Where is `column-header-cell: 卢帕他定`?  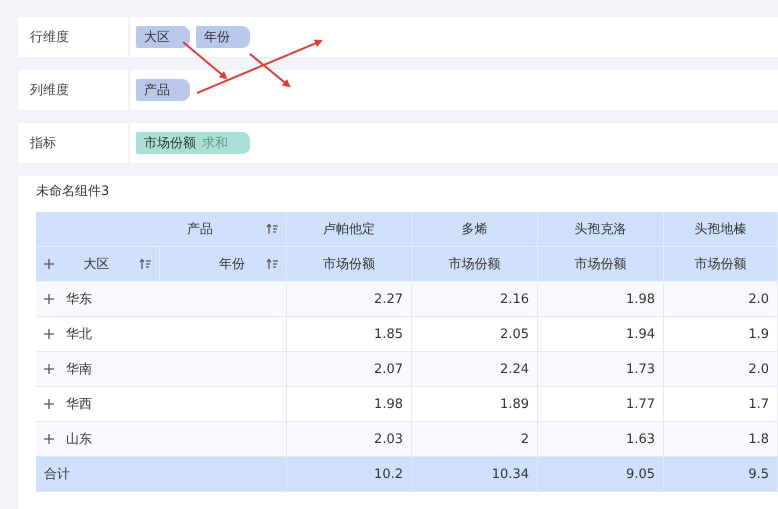 column-header-cell: 卢帕他定 is located at coordinates (349, 229).